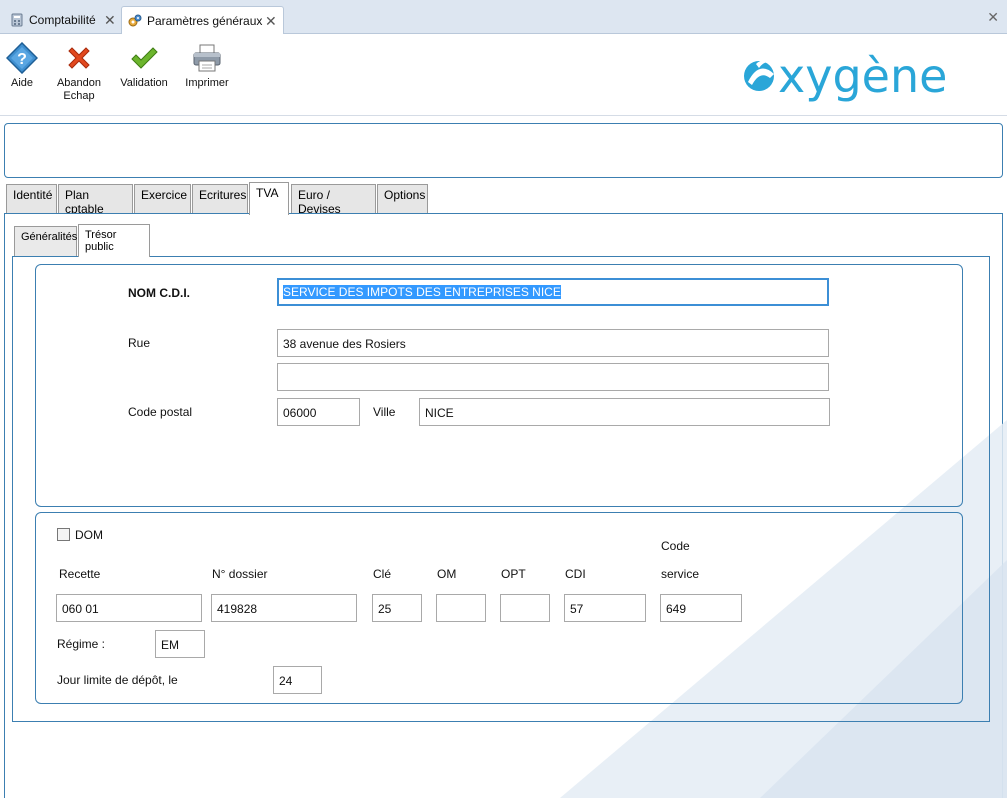  Describe the element at coordinates (384, 412) in the screenshot. I see `ville-label: Ville` at that location.